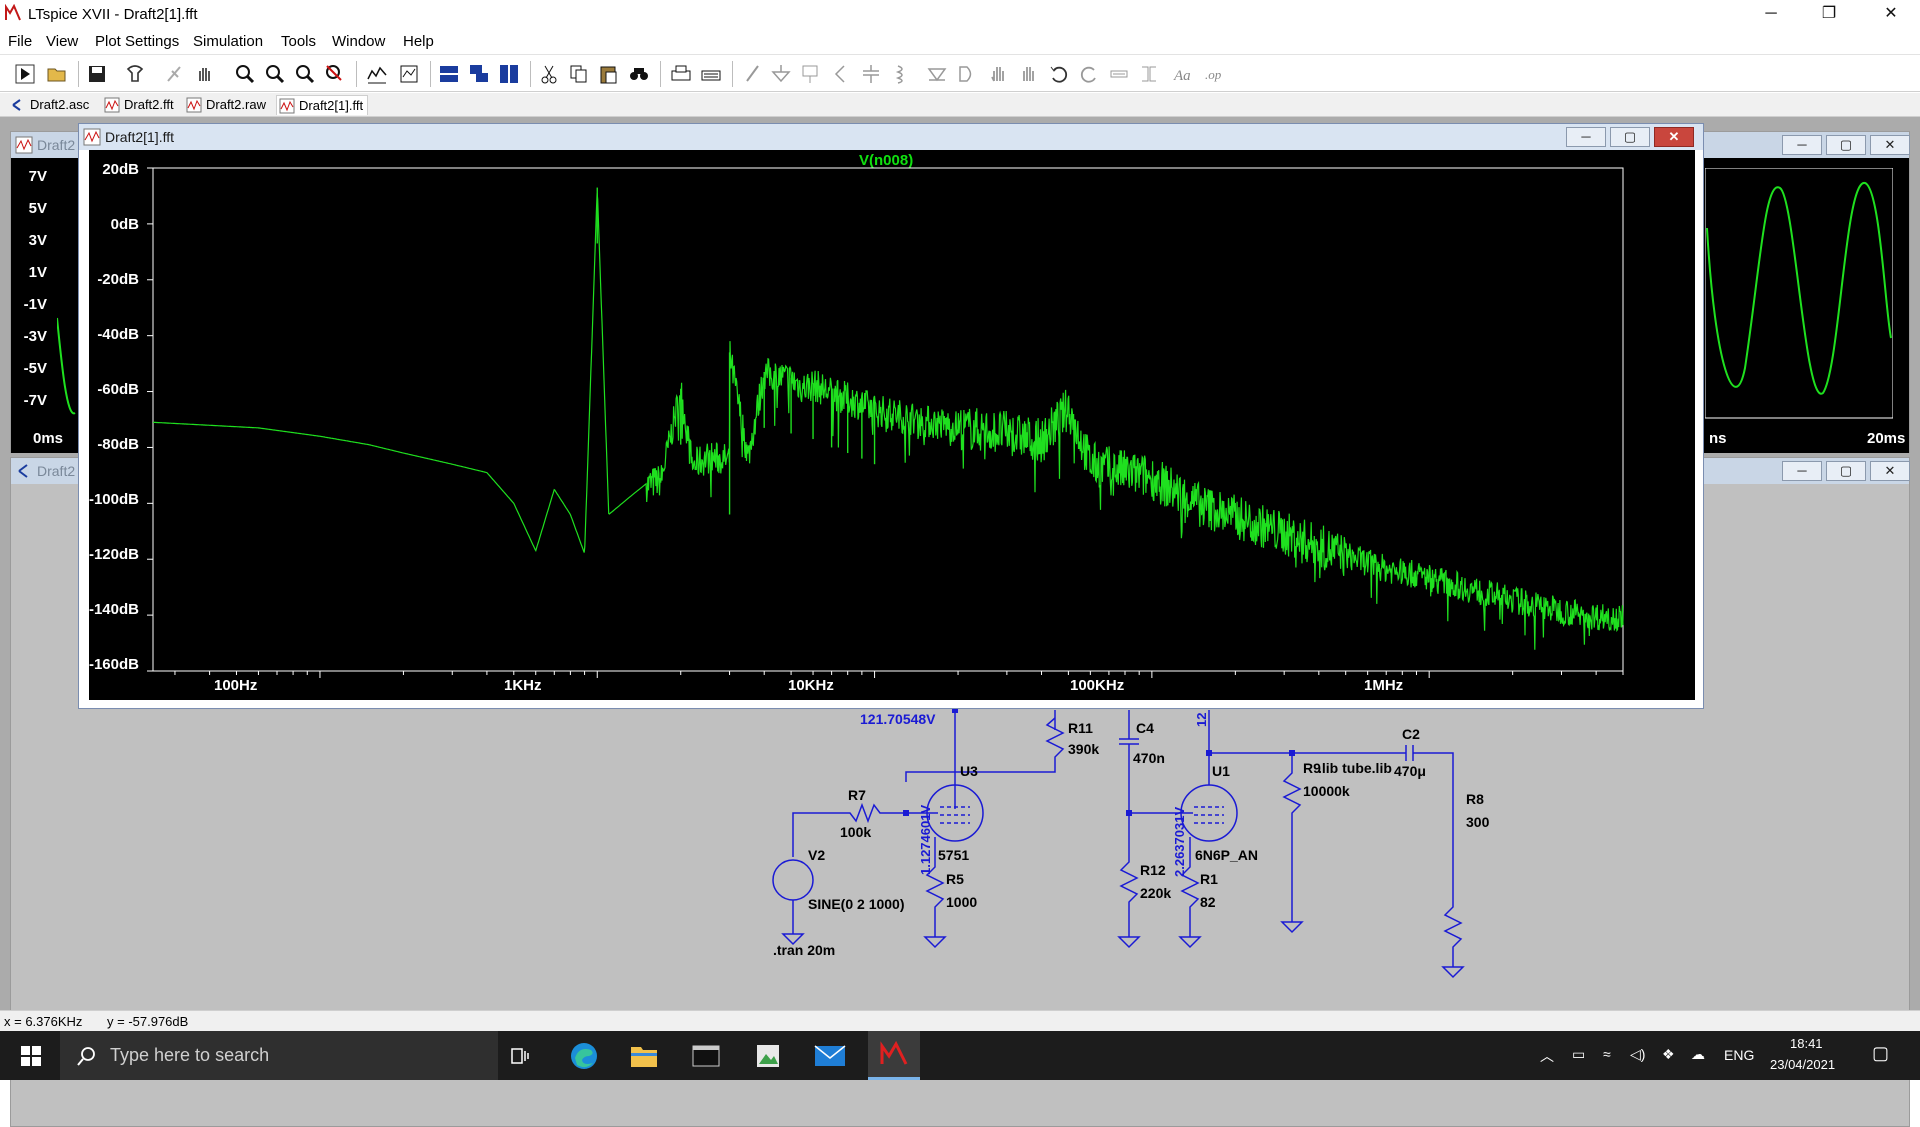 This screenshot has width=1920, height=1127. Describe the element at coordinates (711, 74) in the screenshot. I see `print-preview-icon` at that location.